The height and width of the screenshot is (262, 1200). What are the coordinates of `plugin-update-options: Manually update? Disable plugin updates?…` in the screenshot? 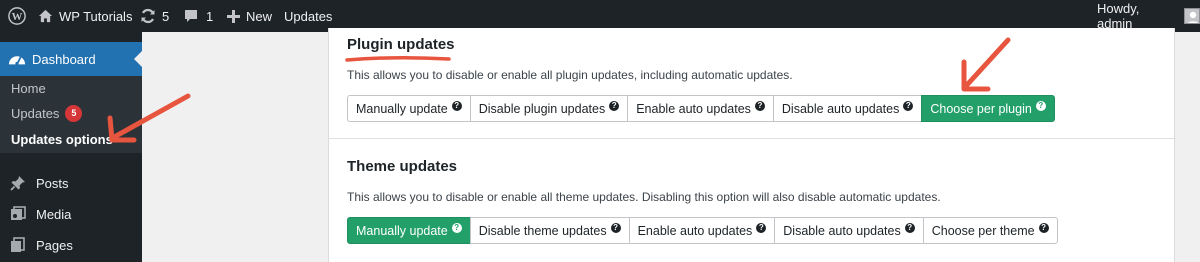 It's located at (701, 108).